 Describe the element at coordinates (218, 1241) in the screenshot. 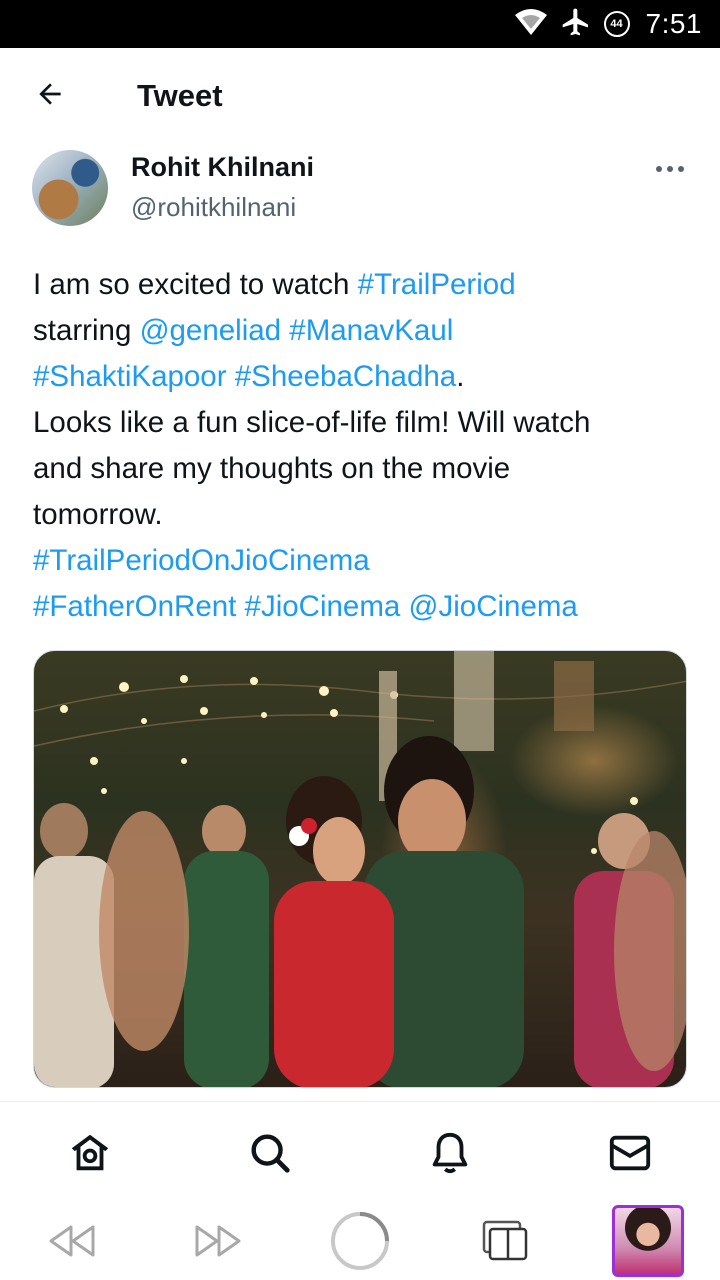

I see `forward-icon` at that location.